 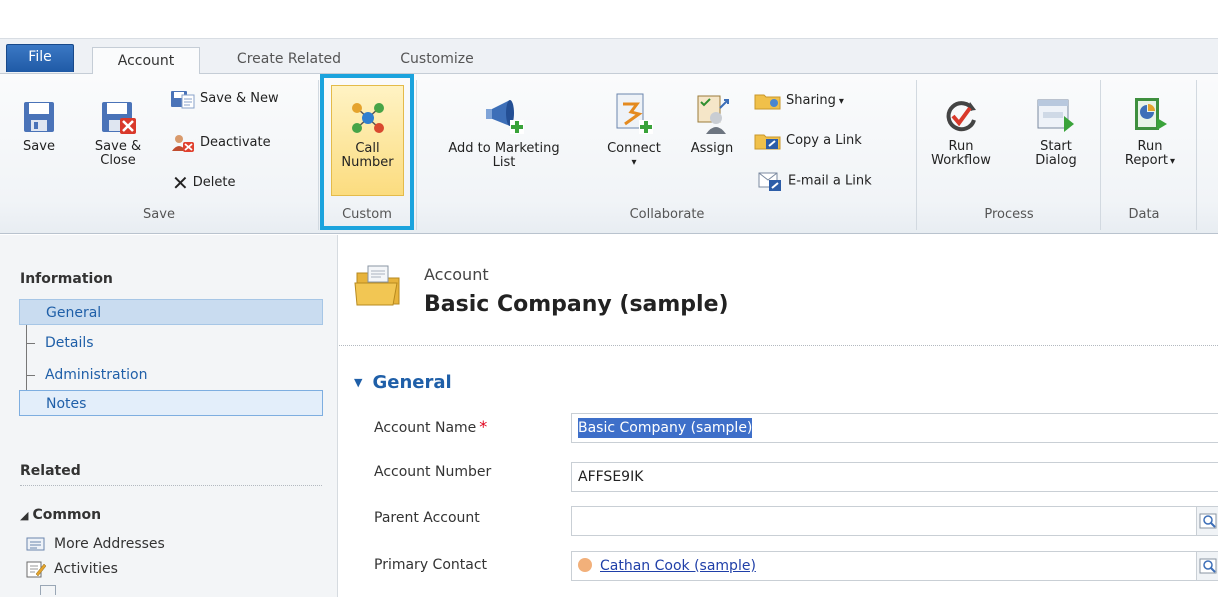 I want to click on dialog-window-icon, so click(x=1055, y=115).